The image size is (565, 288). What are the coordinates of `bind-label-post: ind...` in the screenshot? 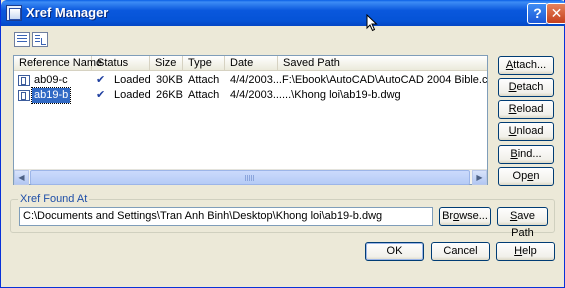 It's located at (529, 154).